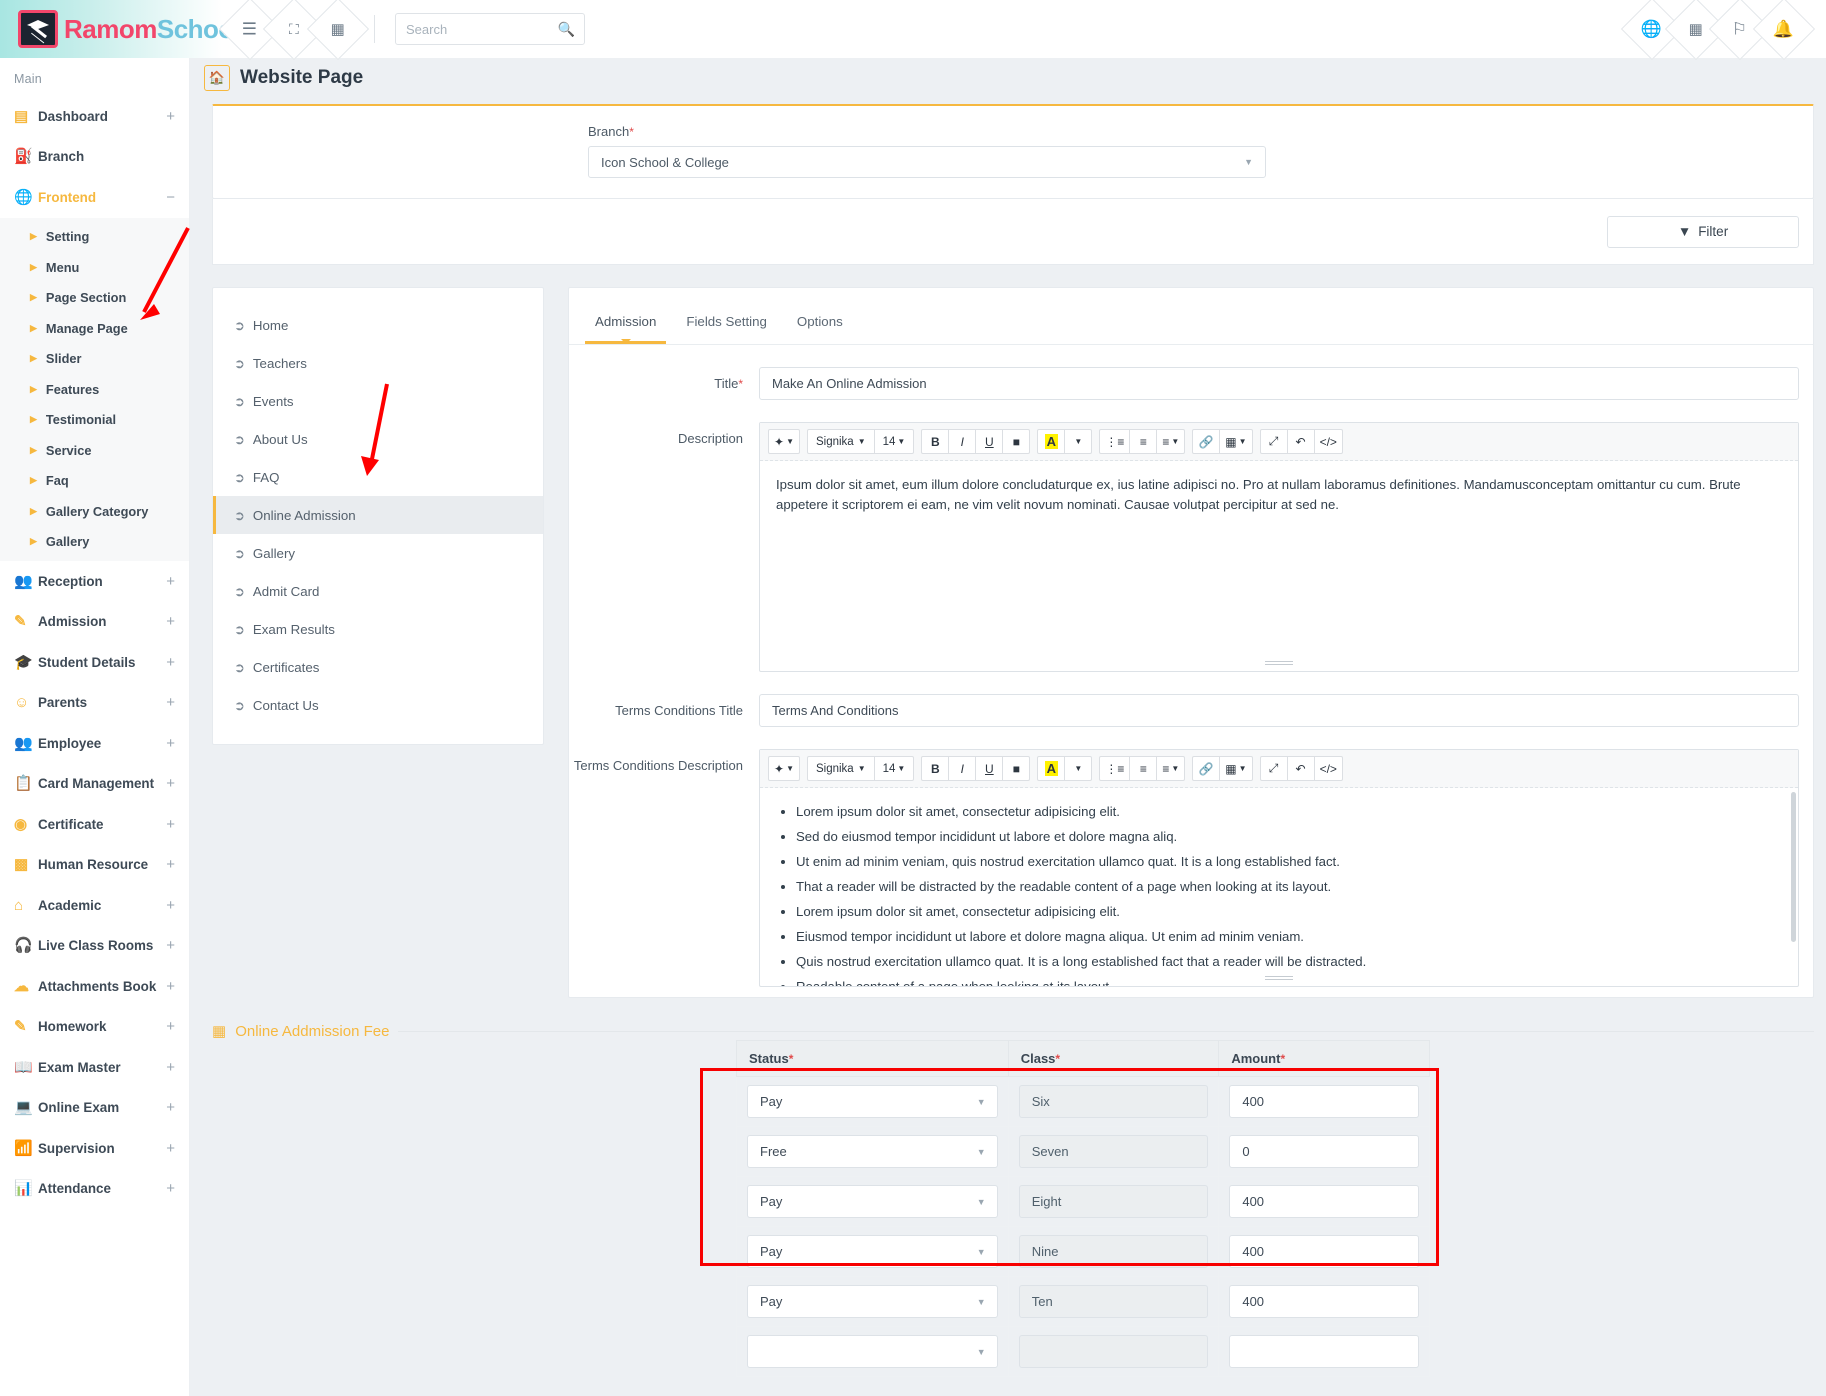 Image resolution: width=1826 pixels, height=1396 pixels. I want to click on page-list-item-certificates: ➲ Certificates, so click(378, 667).